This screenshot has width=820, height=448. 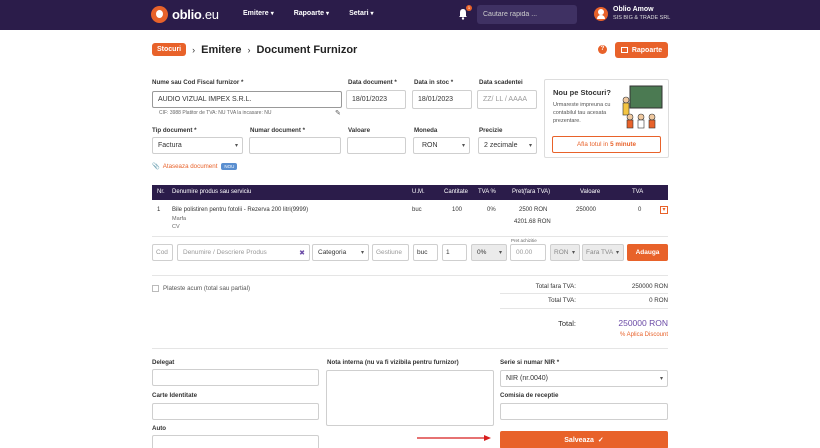 What do you see at coordinates (590, 192) in the screenshot?
I see `col-value: Valoare` at bounding box center [590, 192].